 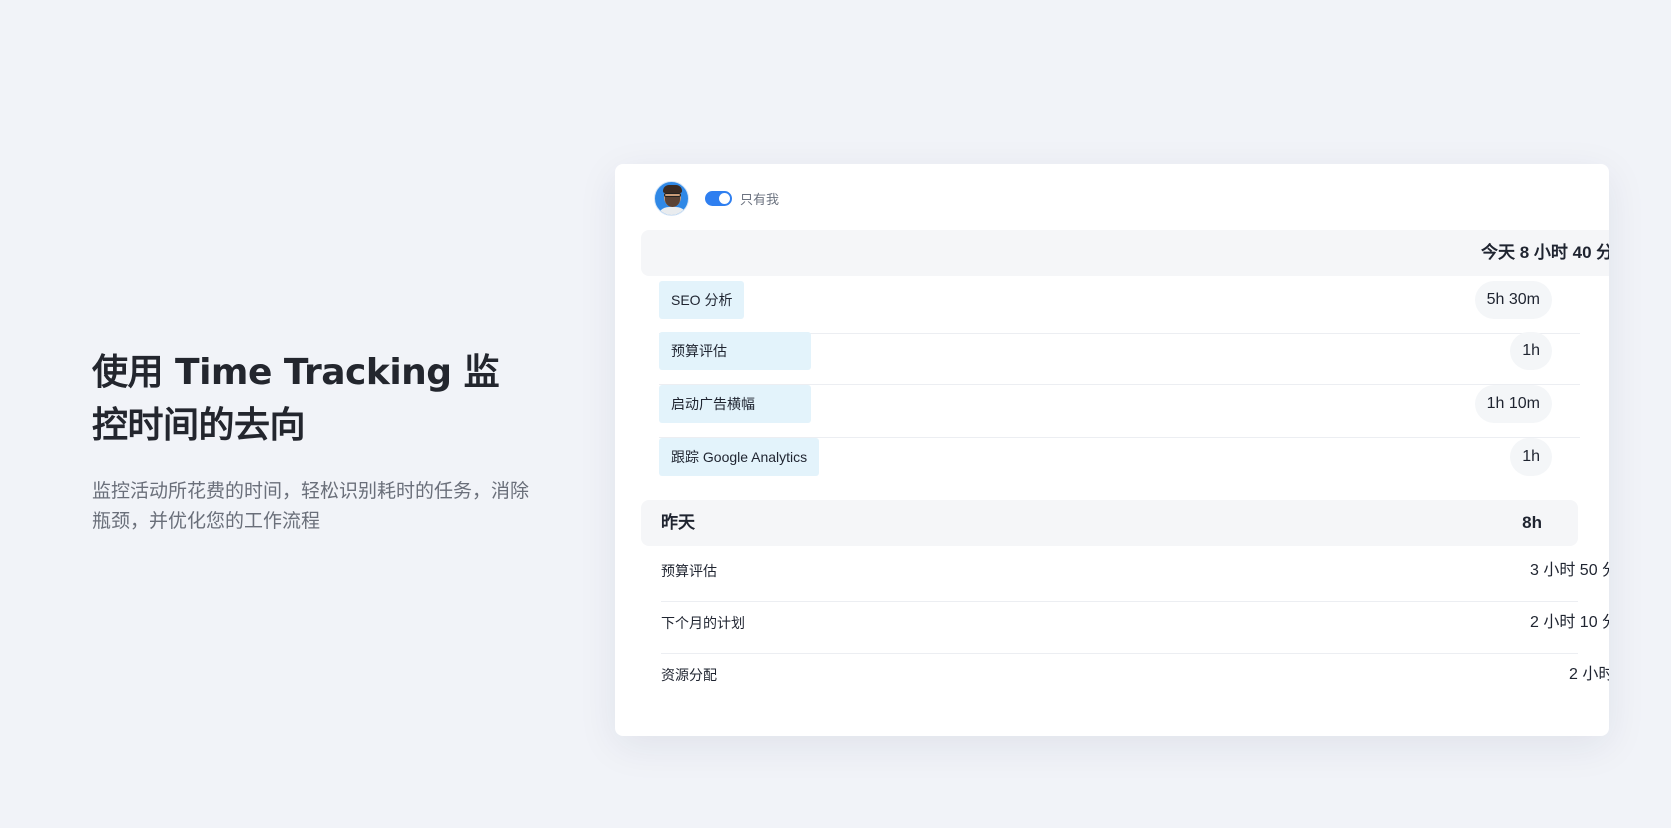 What do you see at coordinates (1532, 522) in the screenshot?
I see `yesterday-total: 8h` at bounding box center [1532, 522].